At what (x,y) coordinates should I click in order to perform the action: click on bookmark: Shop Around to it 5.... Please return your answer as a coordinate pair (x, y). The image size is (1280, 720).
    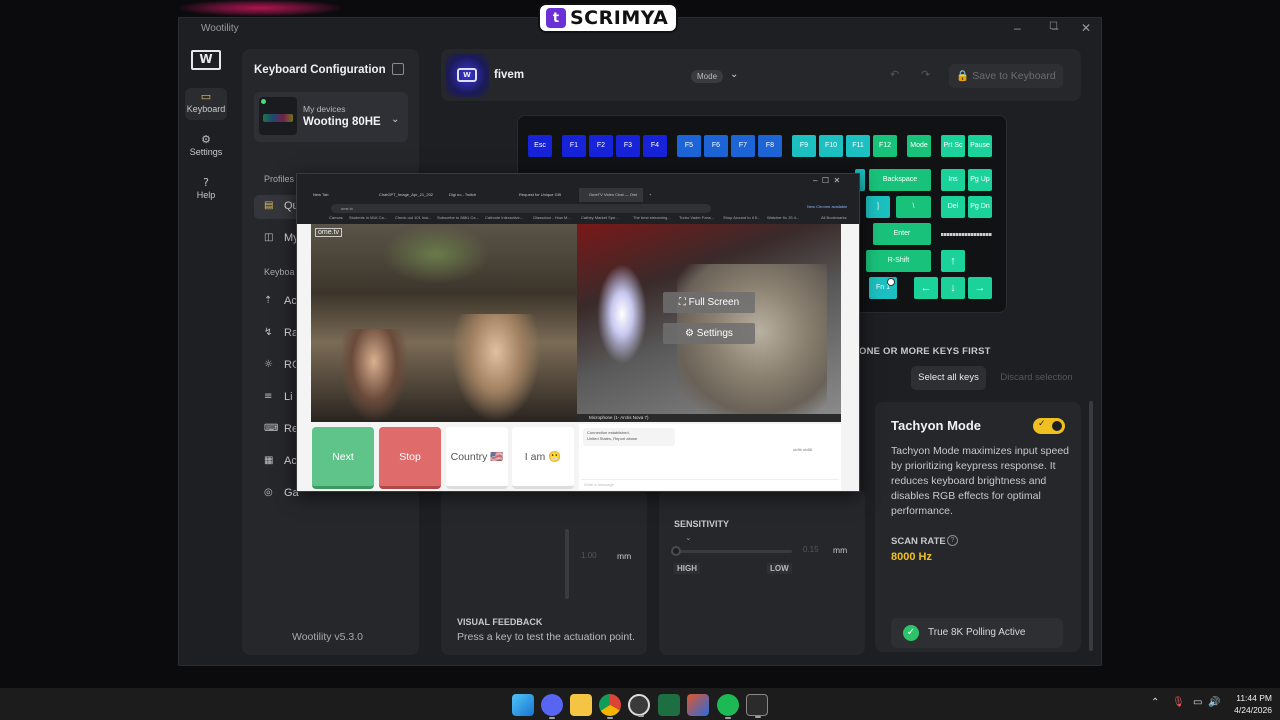
    Looking at the image, I should click on (741, 217).